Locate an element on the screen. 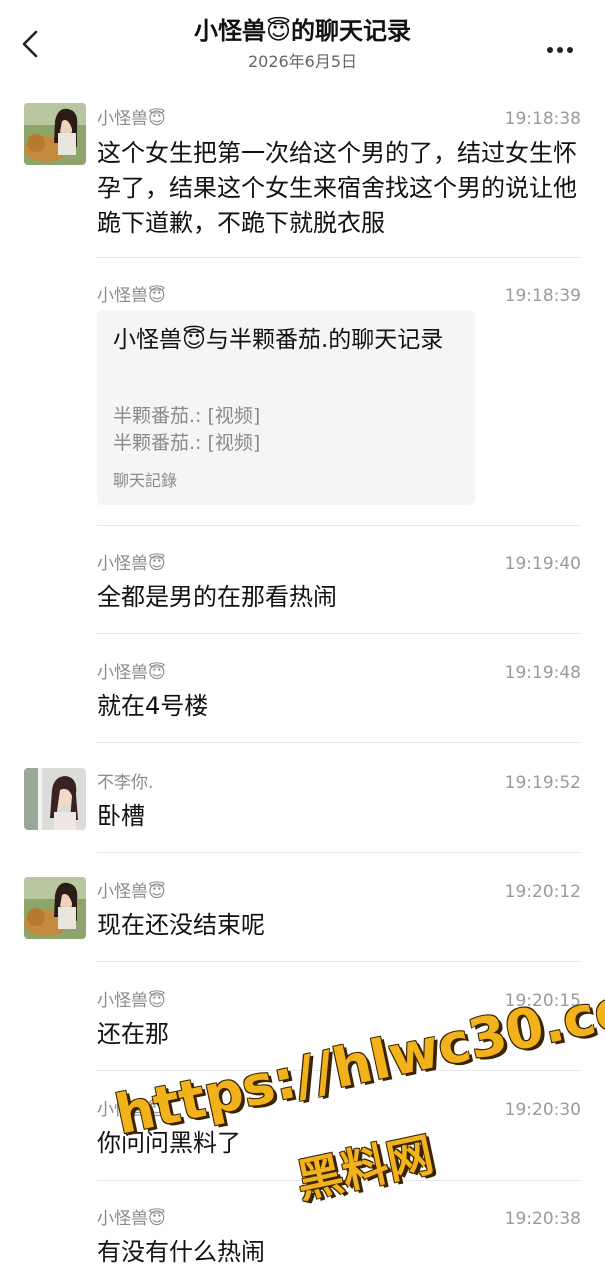  message-time: 19:19:40 is located at coordinates (542, 564).